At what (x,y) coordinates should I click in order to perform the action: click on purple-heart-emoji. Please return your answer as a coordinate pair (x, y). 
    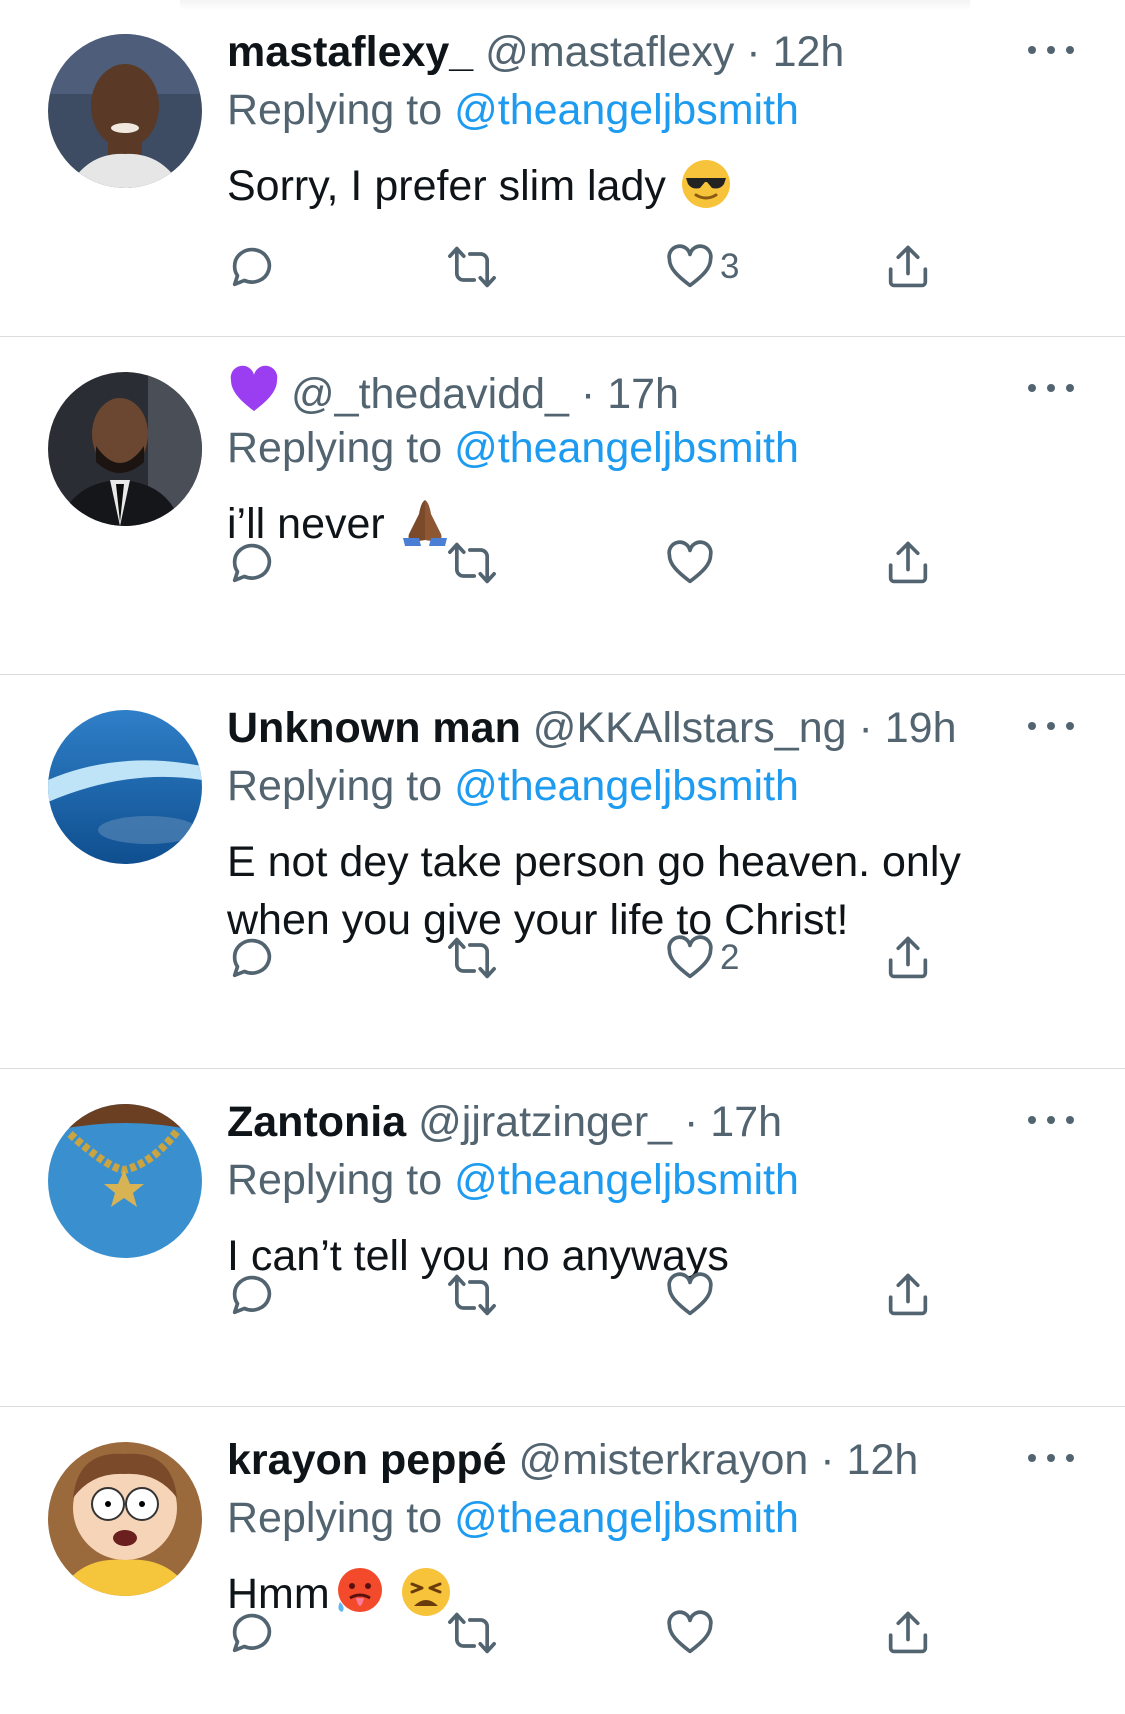
    Looking at the image, I should click on (254, 388).